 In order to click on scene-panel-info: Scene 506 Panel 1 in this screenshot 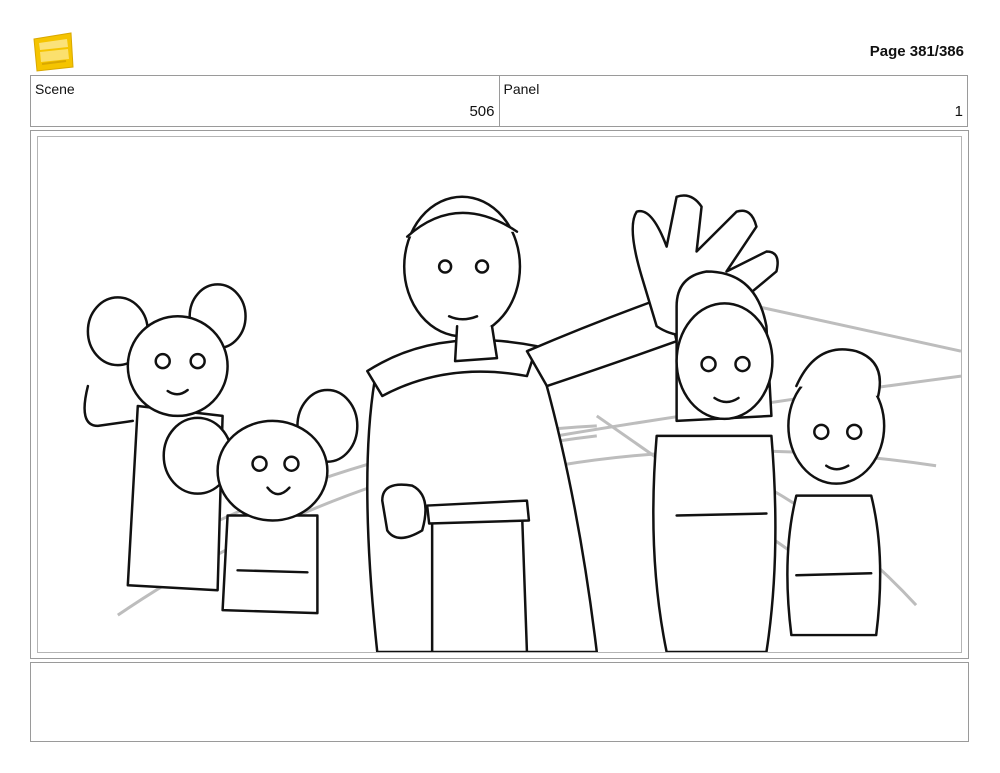, I will do `click(499, 101)`.